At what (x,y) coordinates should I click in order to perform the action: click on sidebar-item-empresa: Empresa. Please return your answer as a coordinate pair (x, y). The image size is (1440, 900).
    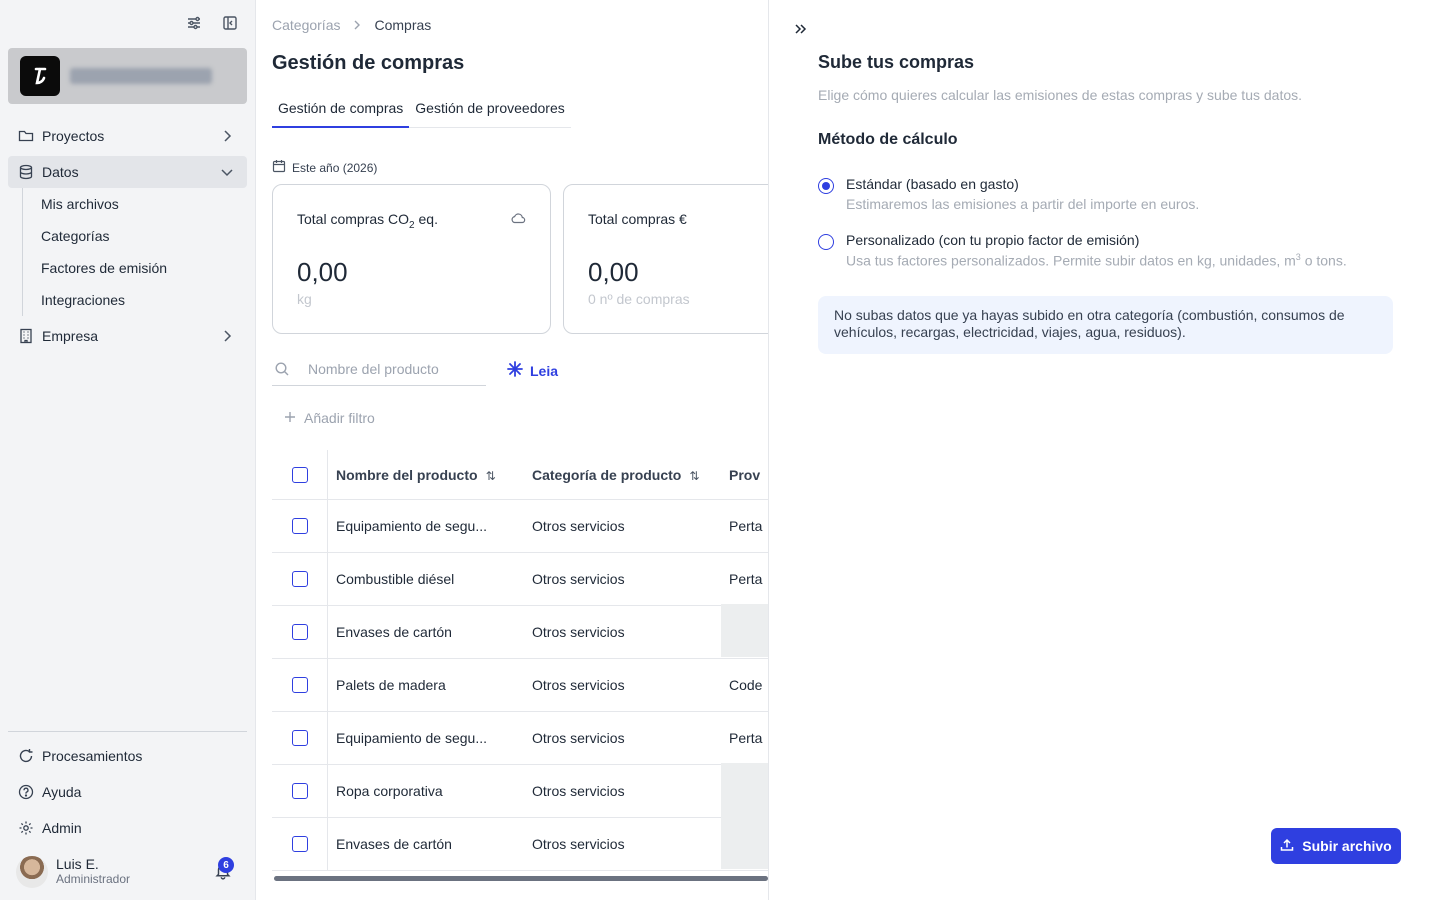
    Looking at the image, I should click on (127, 336).